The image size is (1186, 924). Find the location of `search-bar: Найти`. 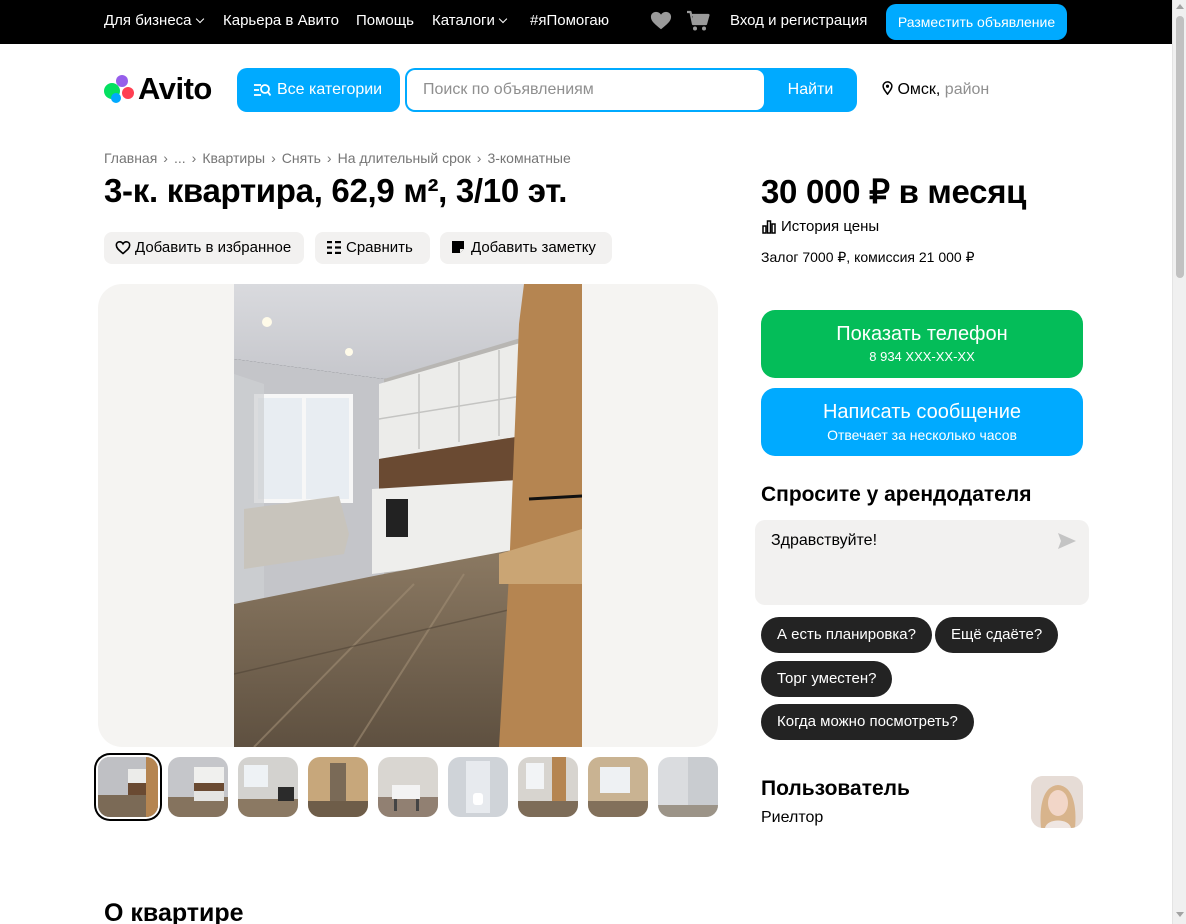

search-bar: Найти is located at coordinates (631, 90).